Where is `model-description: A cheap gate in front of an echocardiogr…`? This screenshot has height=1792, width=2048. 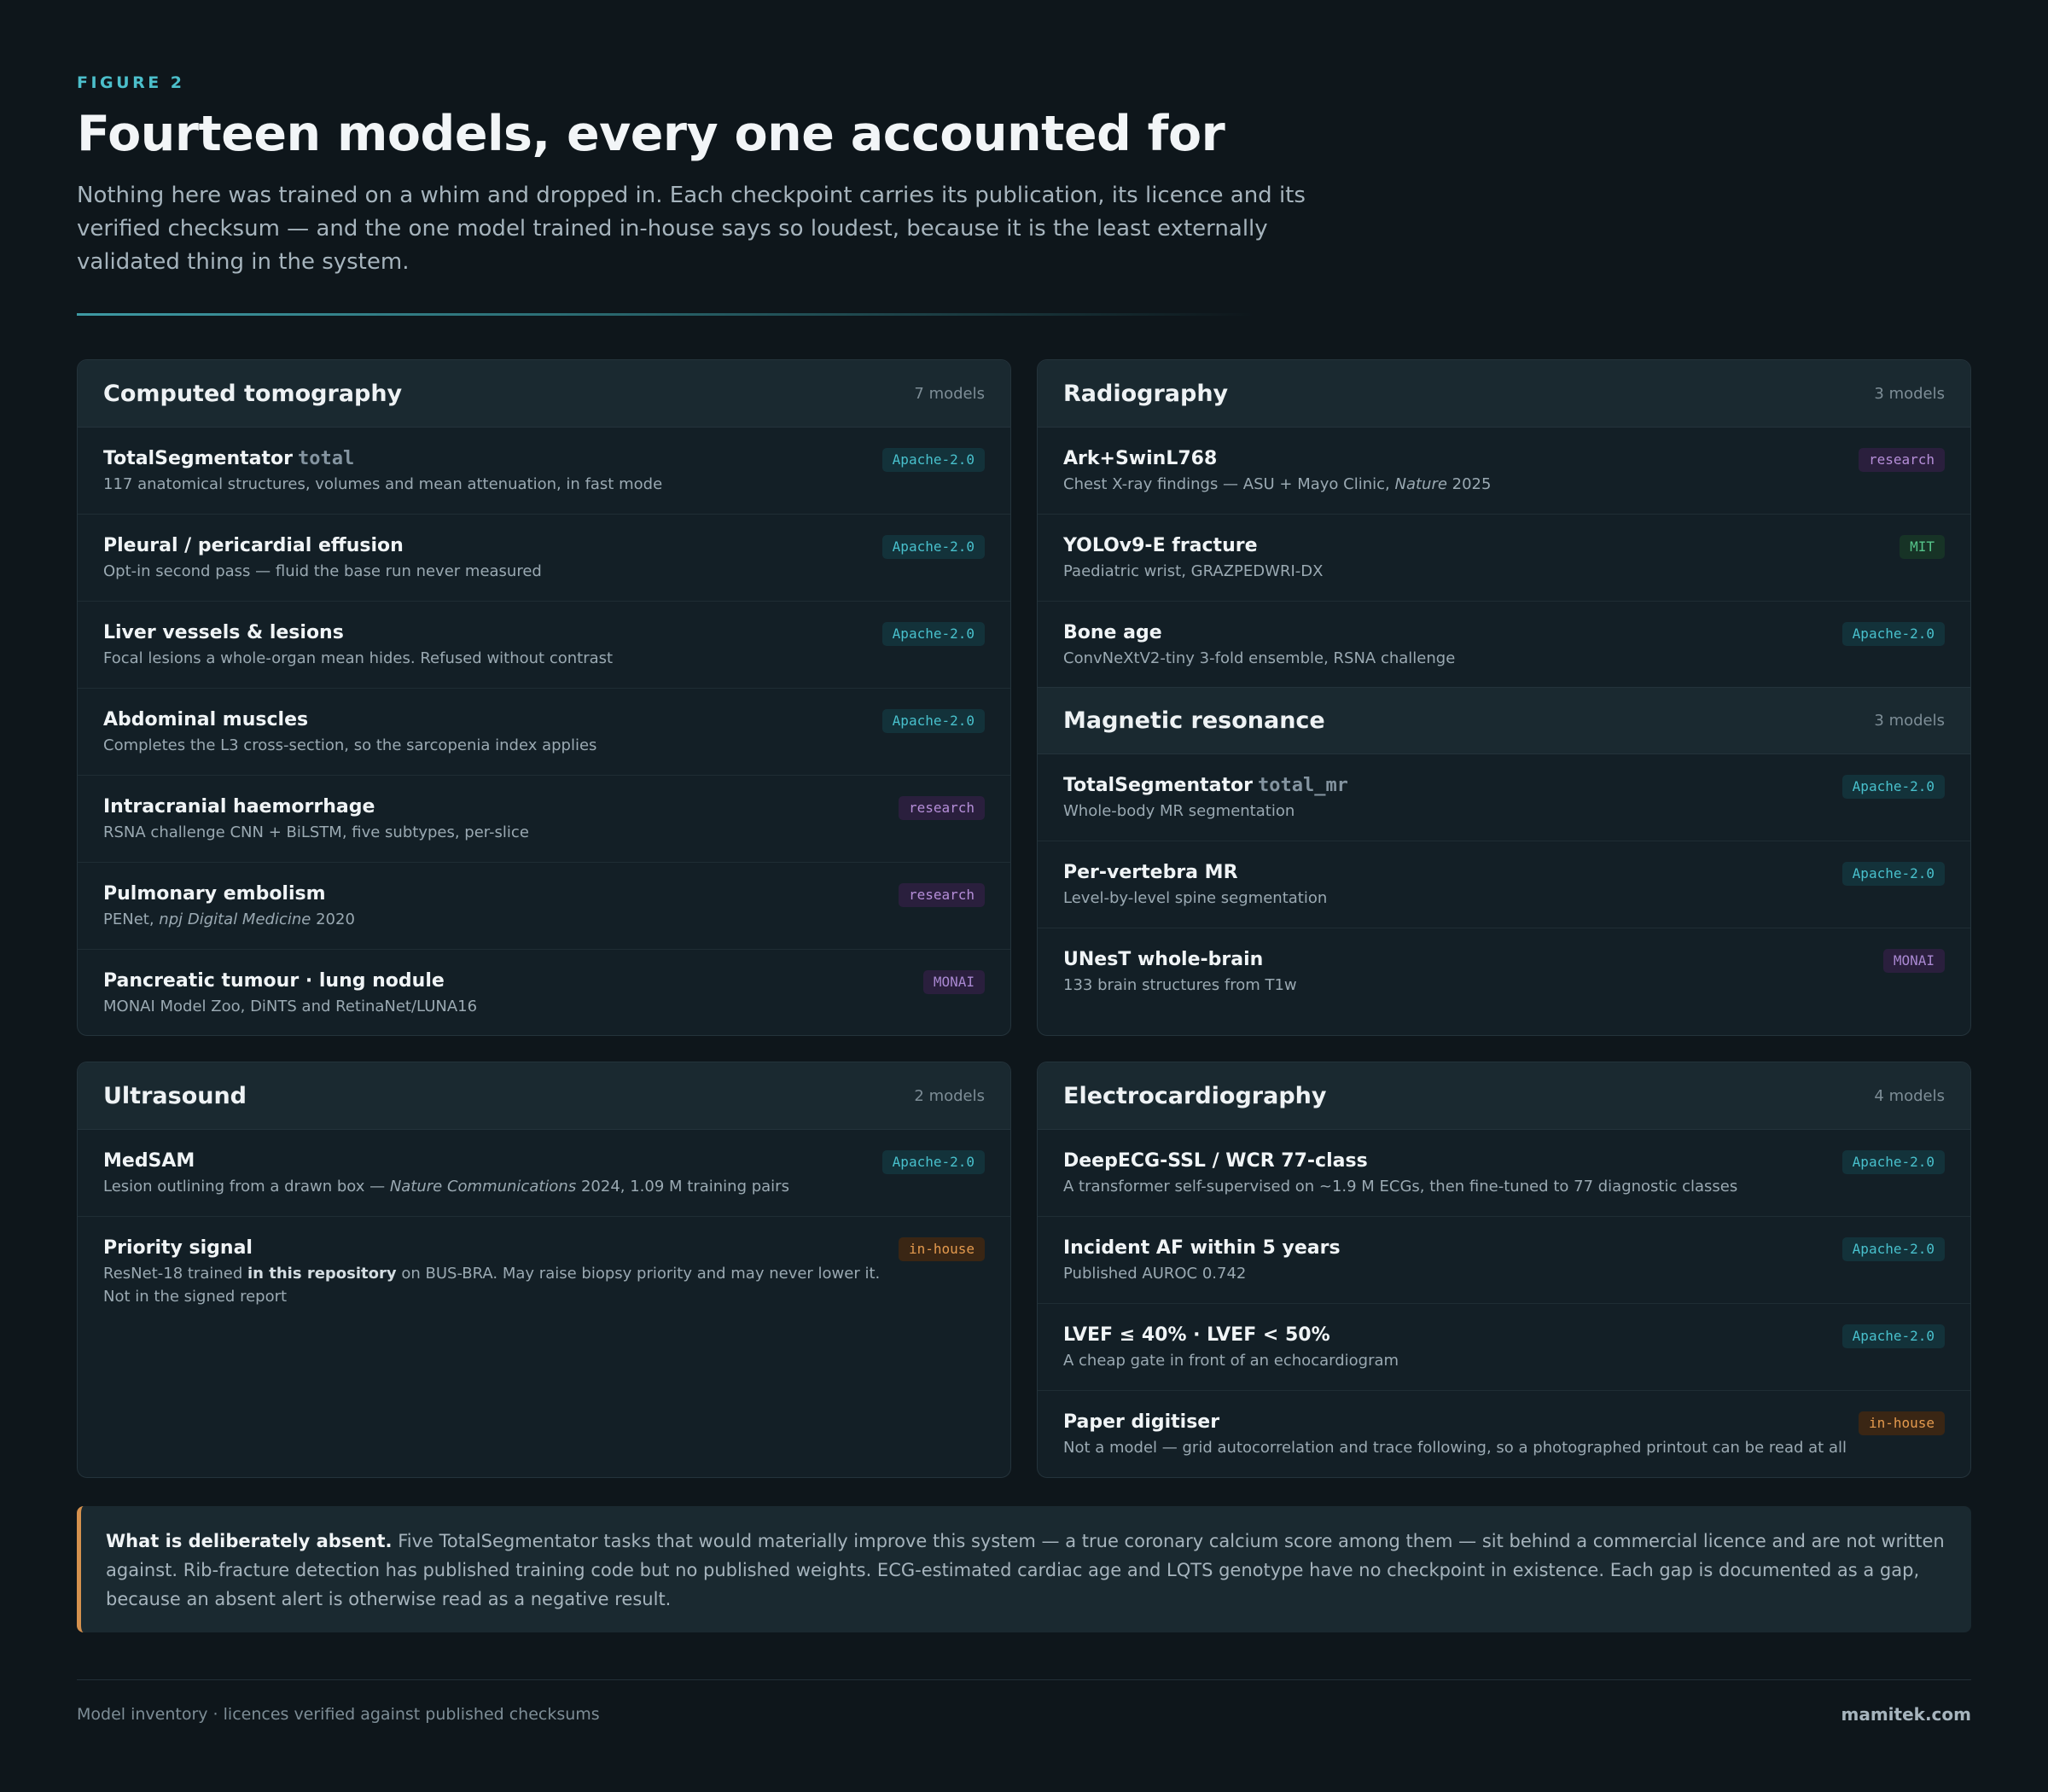
model-description: A cheap gate in front of an echocardiogr… is located at coordinates (1231, 1361).